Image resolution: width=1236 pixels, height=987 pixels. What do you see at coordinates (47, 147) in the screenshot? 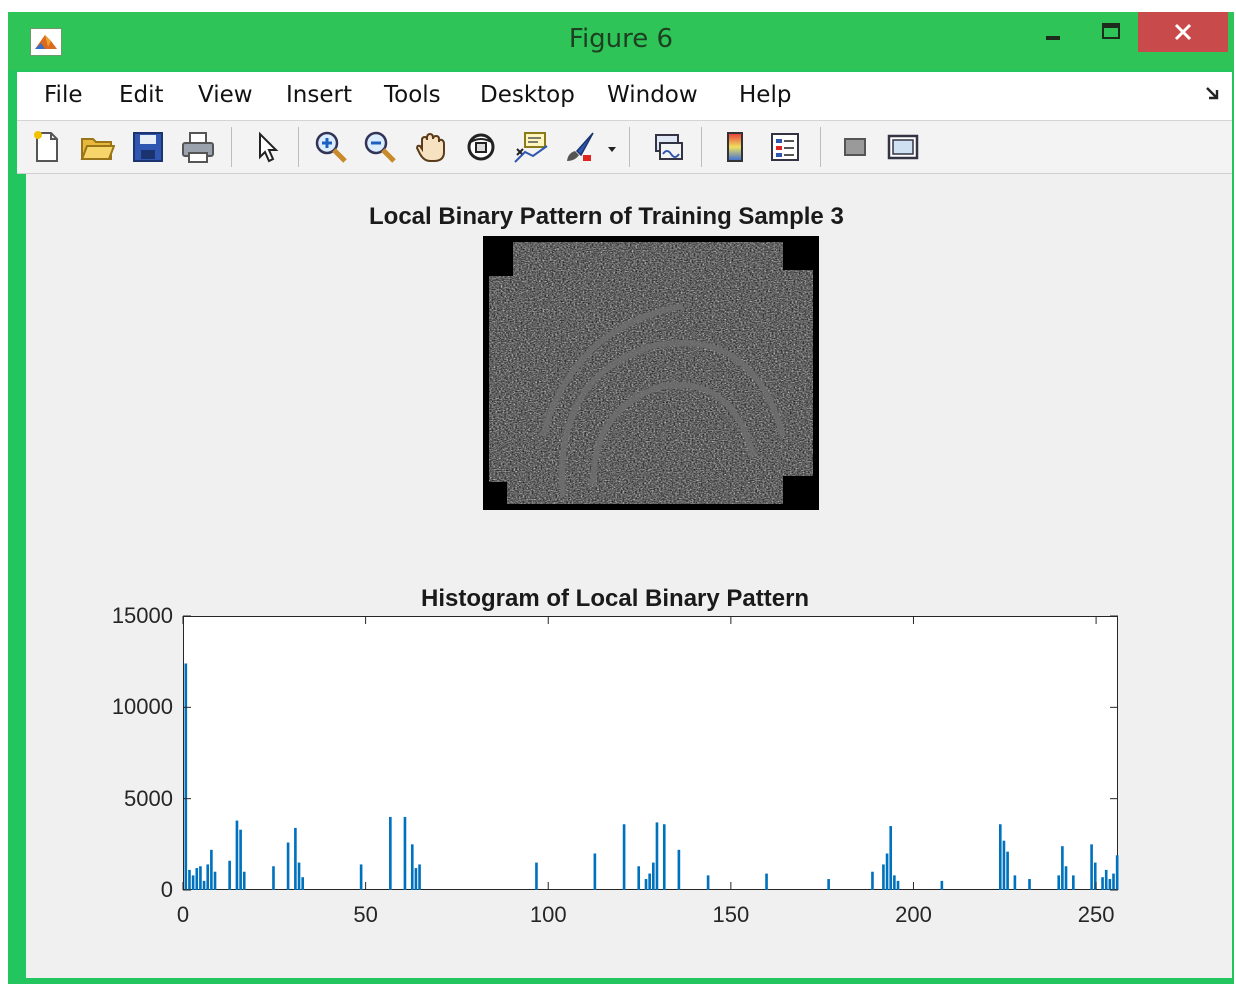
I see `new-figure-icon` at bounding box center [47, 147].